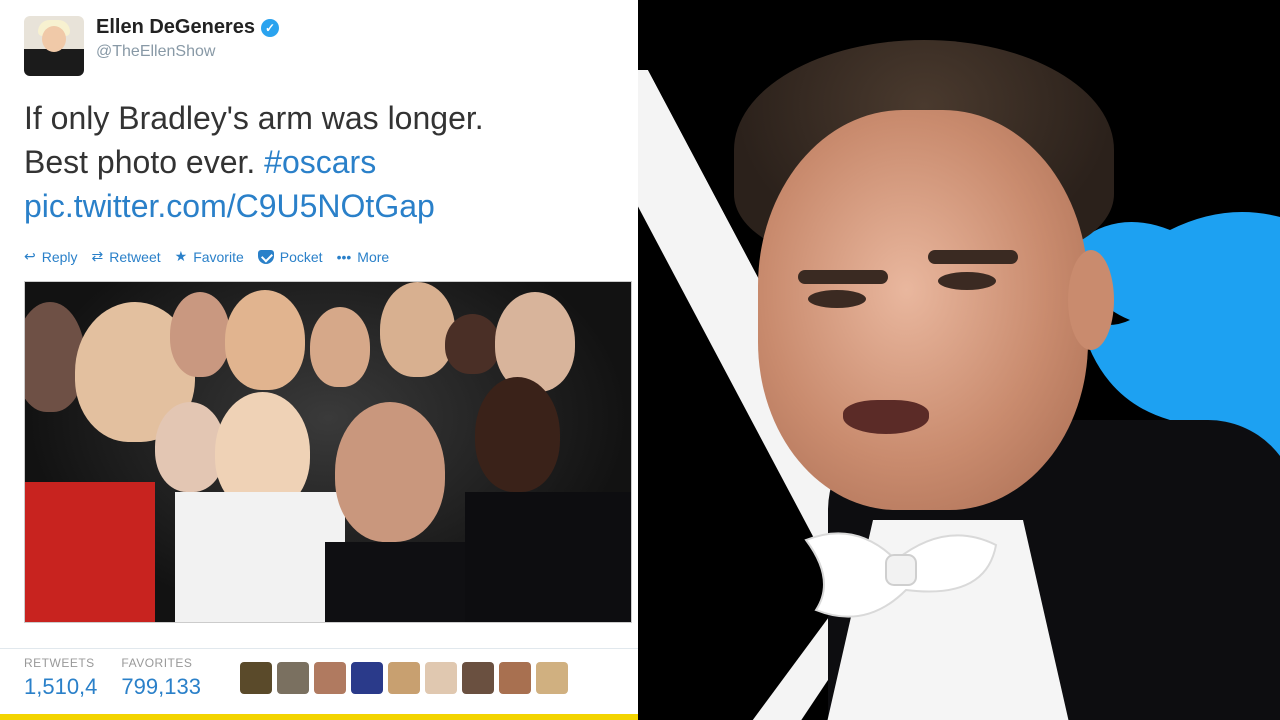  What do you see at coordinates (187, 52) in the screenshot?
I see `handle: @TheEllenShow` at bounding box center [187, 52].